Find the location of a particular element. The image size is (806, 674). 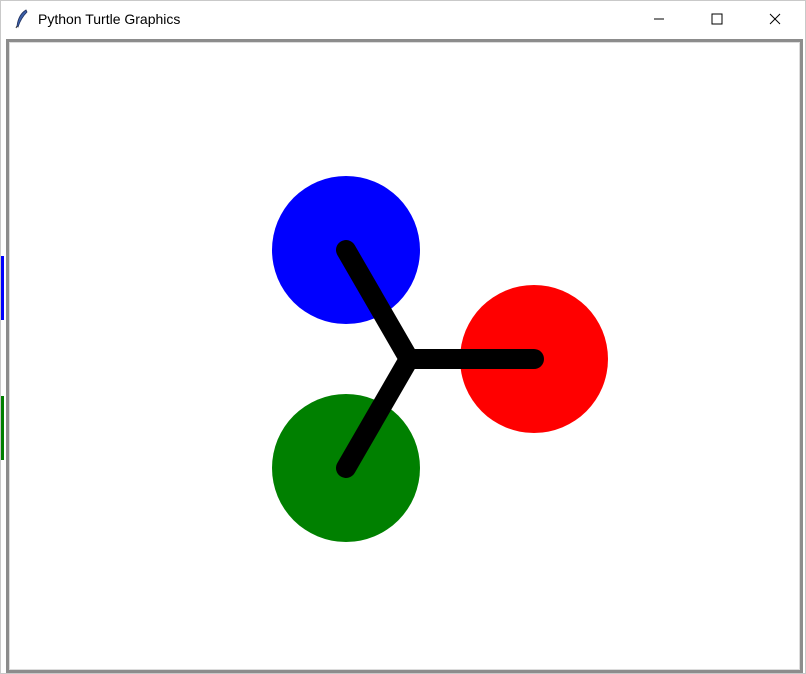

maximize-icon is located at coordinates (717, 18).